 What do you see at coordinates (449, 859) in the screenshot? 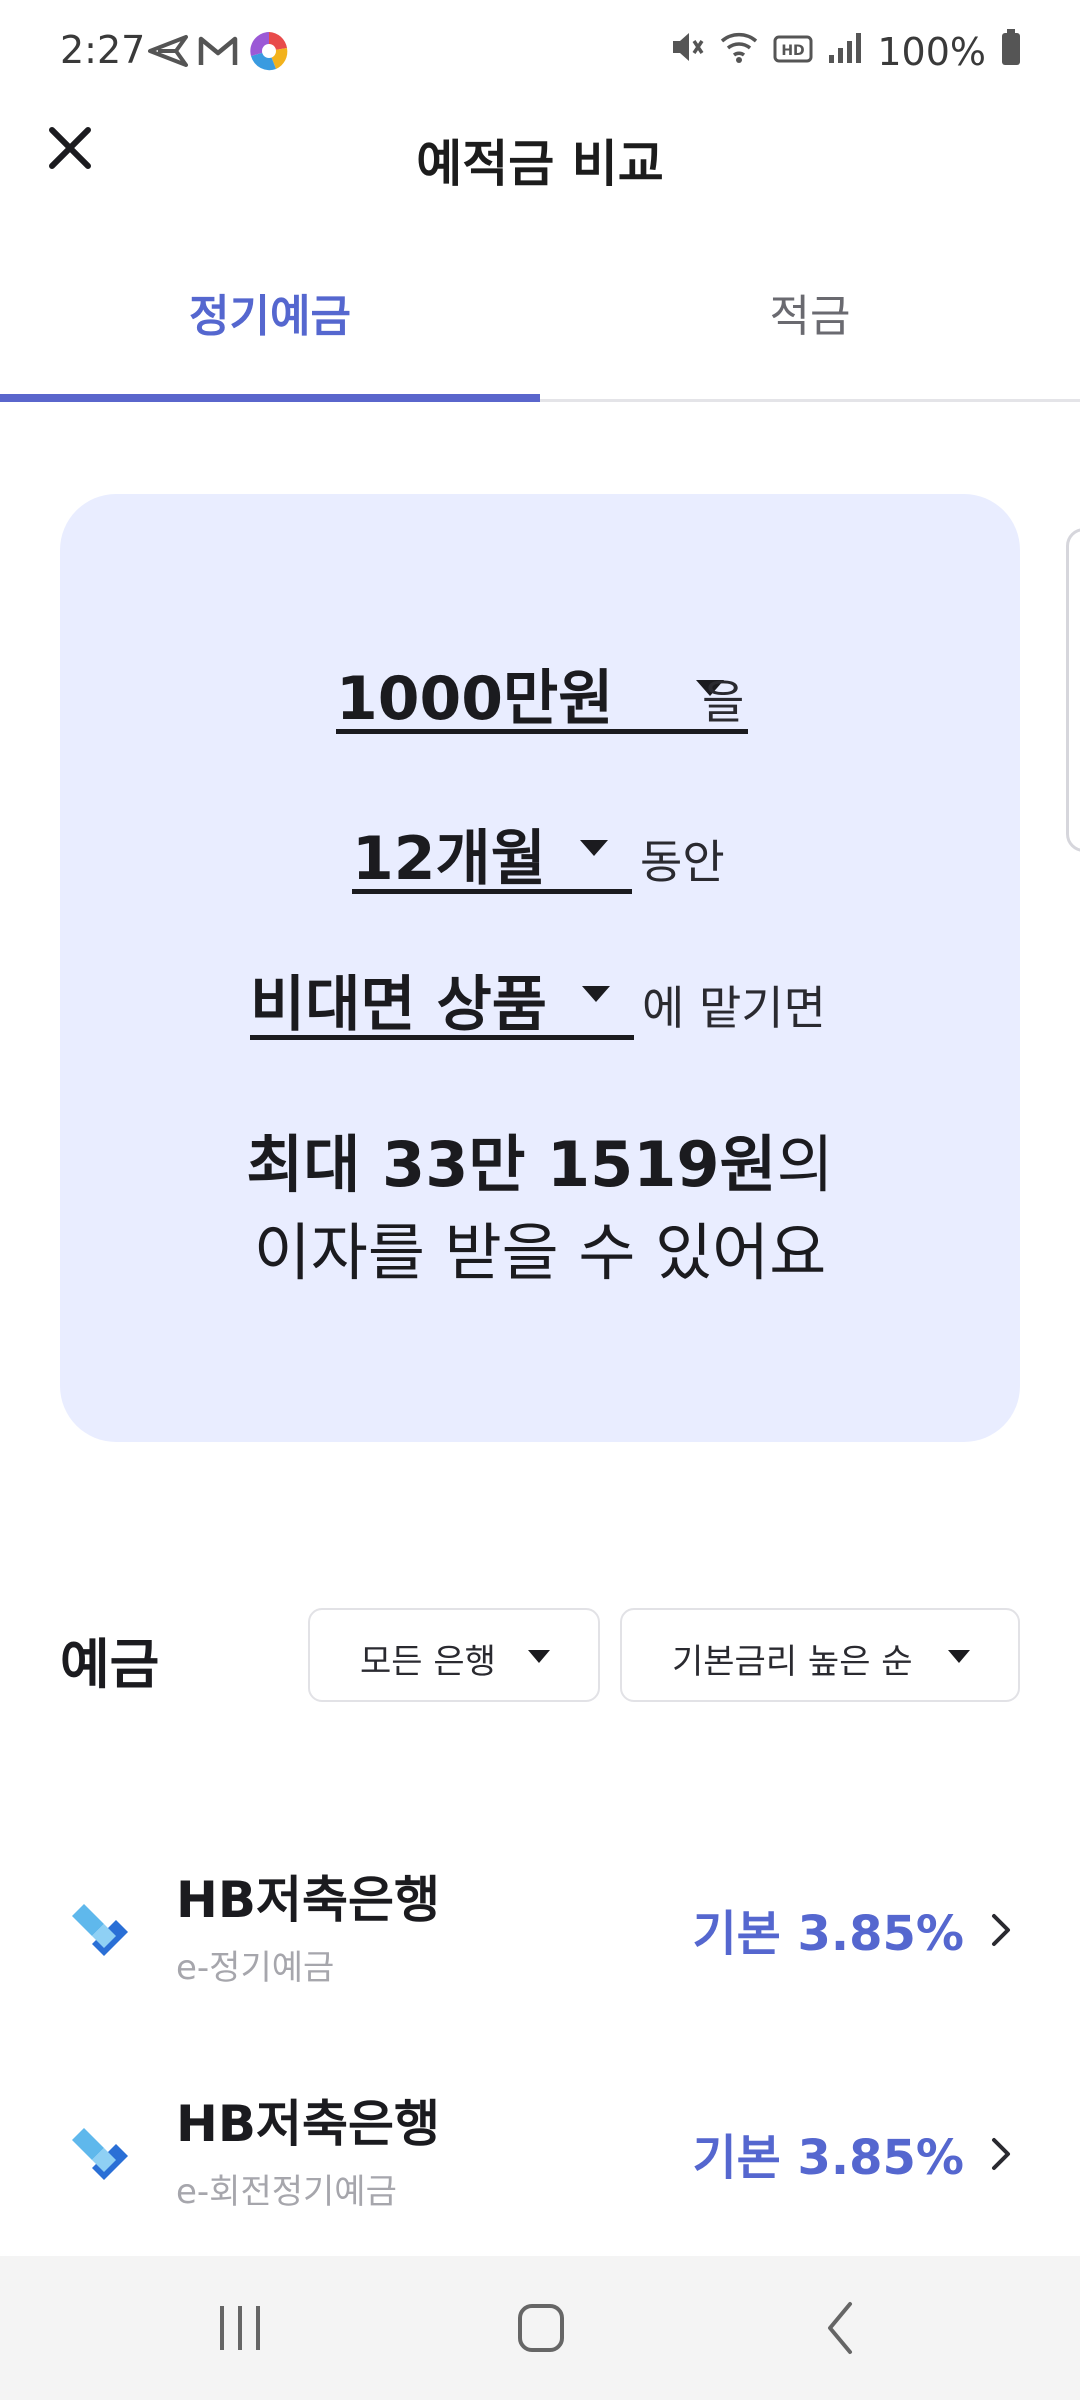
I see `period-value: 12개월` at bounding box center [449, 859].